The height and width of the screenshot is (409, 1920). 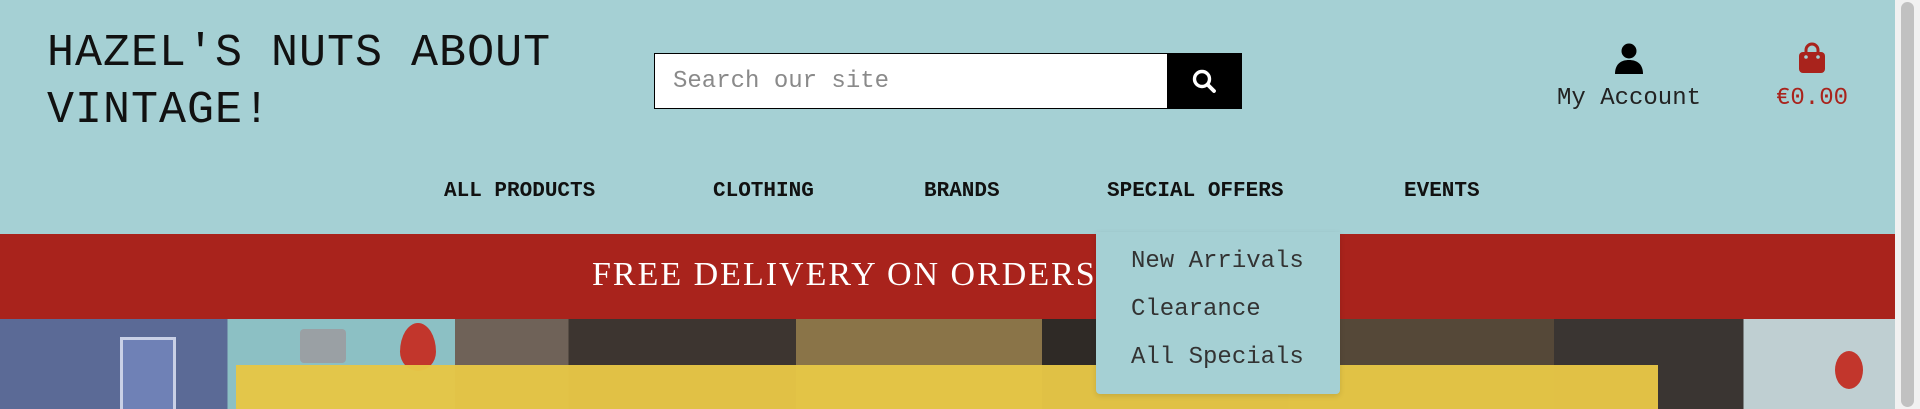 I want to click on logo-line-2: VINTAGE!, so click(x=159, y=110).